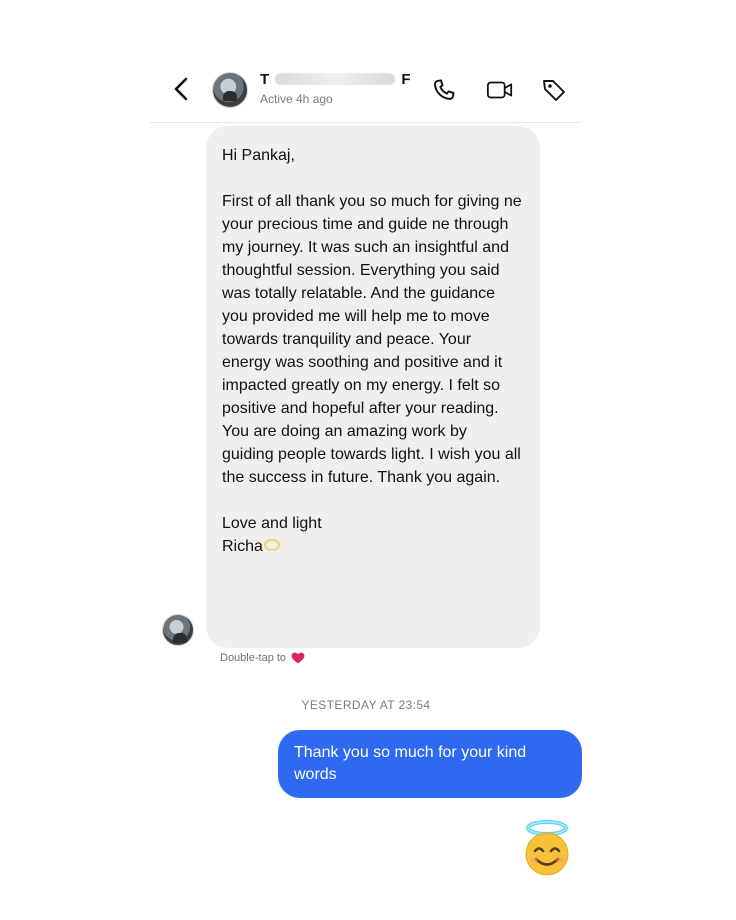 Image resolution: width=736 pixels, height=920 pixels. What do you see at coordinates (366, 705) in the screenshot?
I see `message-timestamp: YESTERDAY AT 23:54` at bounding box center [366, 705].